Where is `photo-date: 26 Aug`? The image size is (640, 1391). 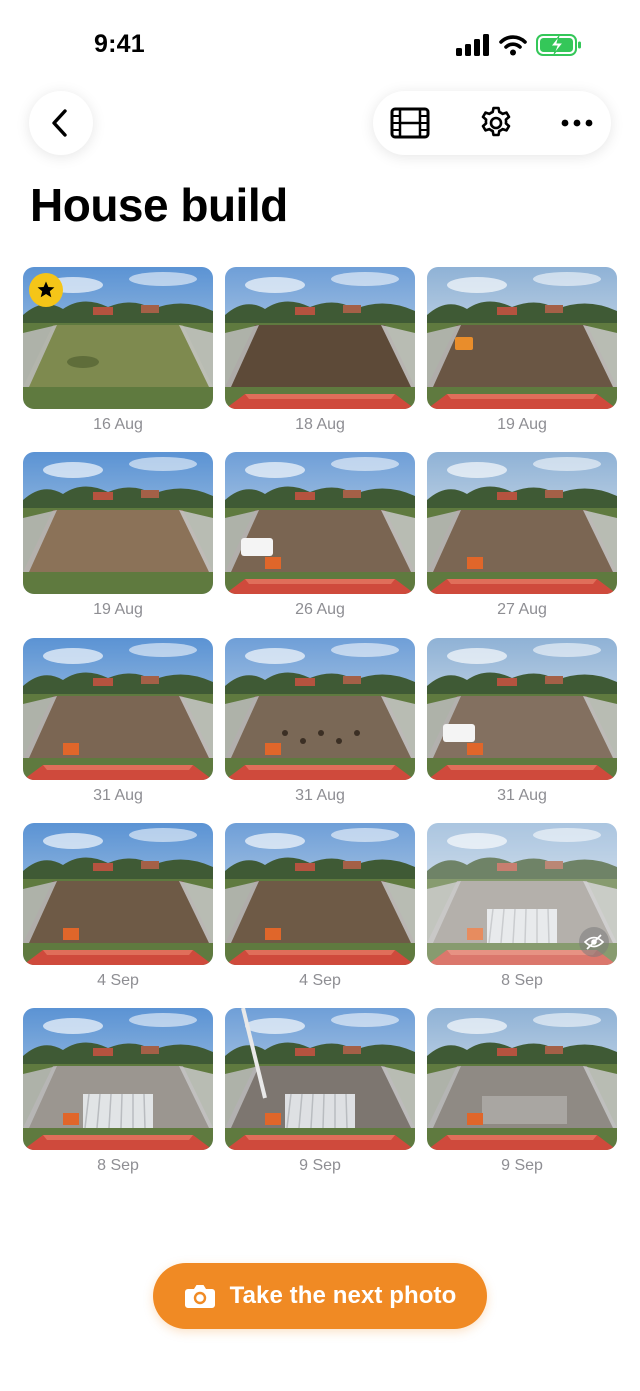 photo-date: 26 Aug is located at coordinates (320, 609).